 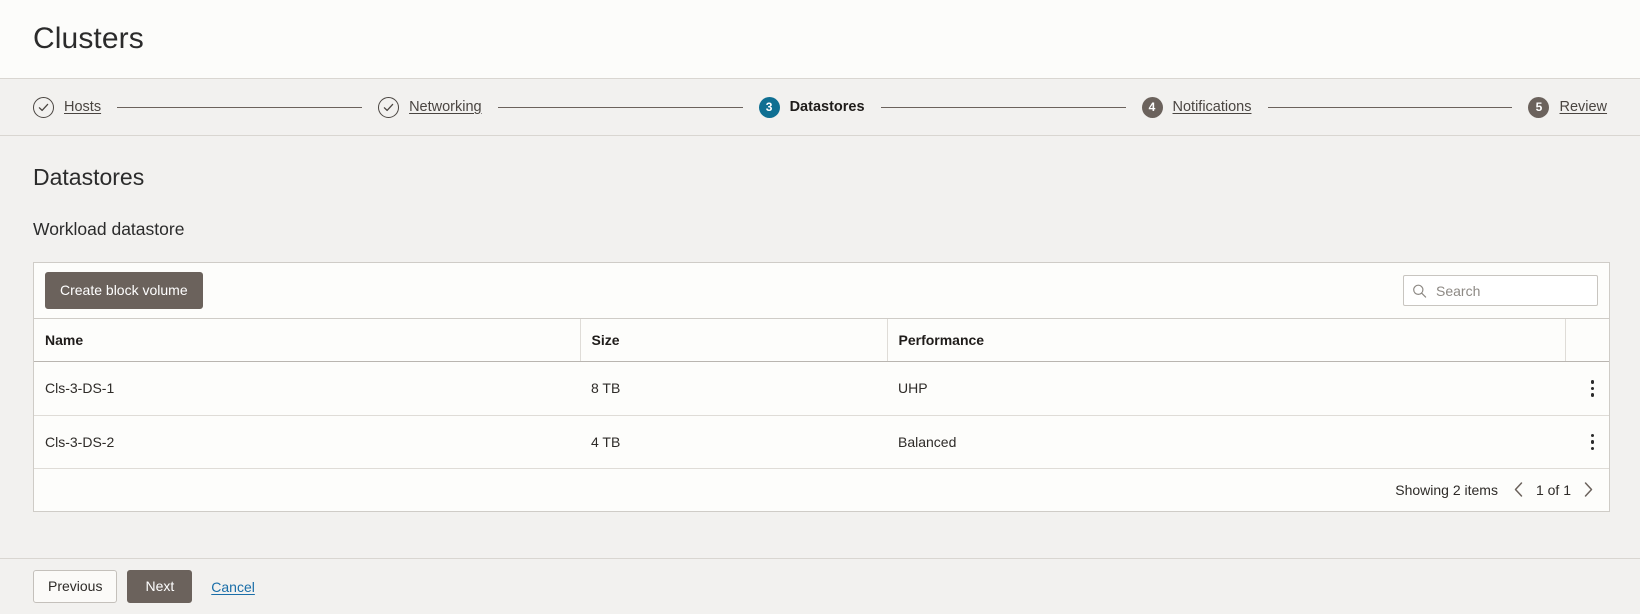 What do you see at coordinates (307, 340) in the screenshot?
I see `column-header-name: Name` at bounding box center [307, 340].